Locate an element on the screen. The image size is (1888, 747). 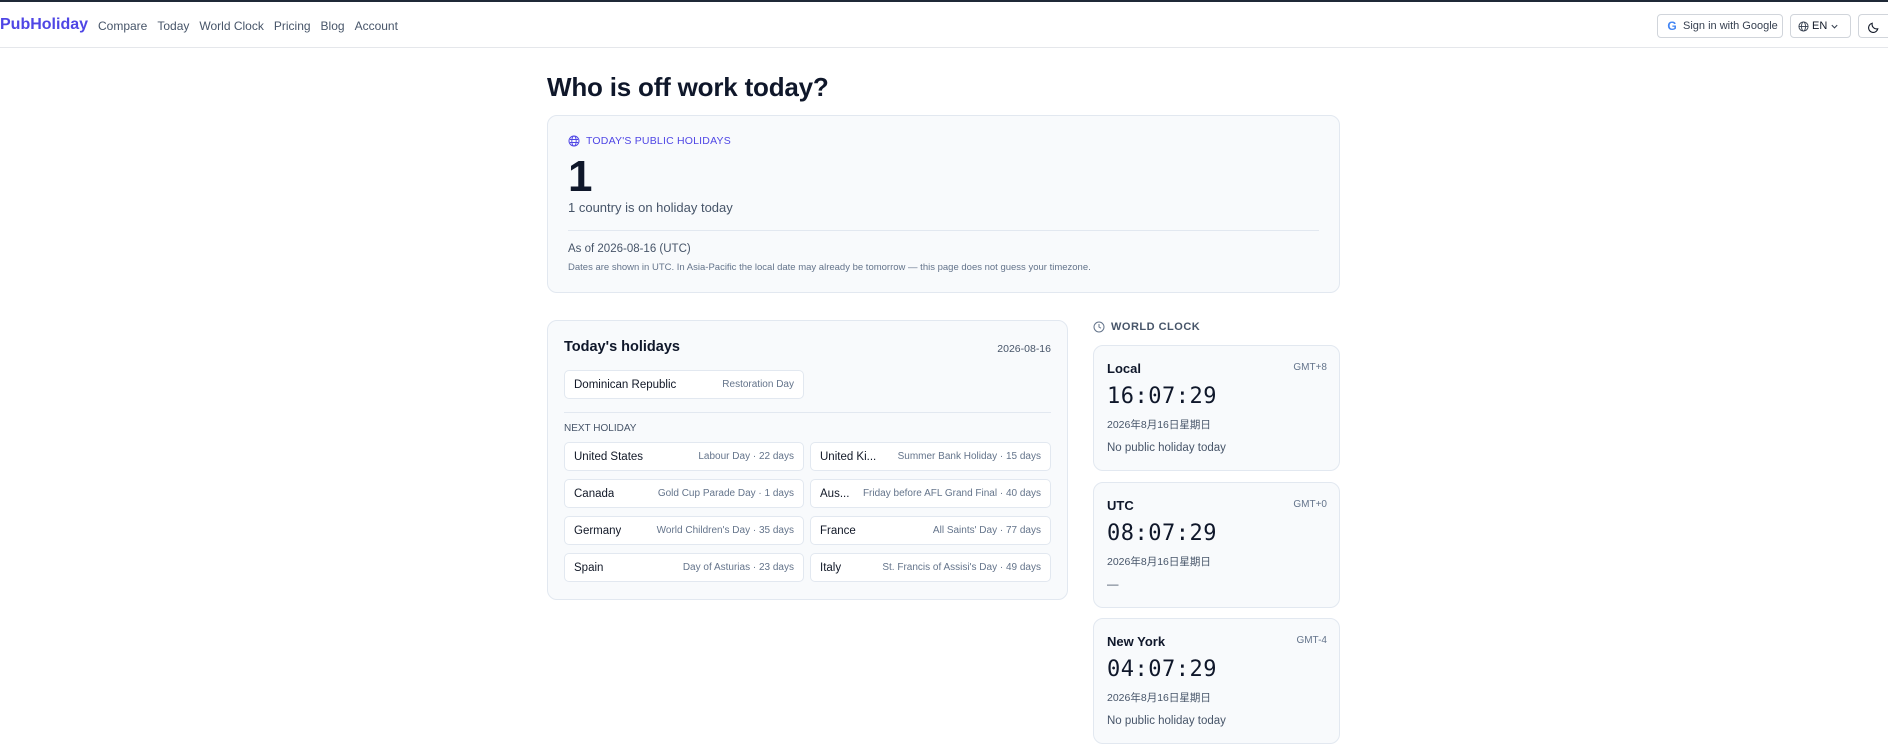
holiday-country: France is located at coordinates (838, 530).